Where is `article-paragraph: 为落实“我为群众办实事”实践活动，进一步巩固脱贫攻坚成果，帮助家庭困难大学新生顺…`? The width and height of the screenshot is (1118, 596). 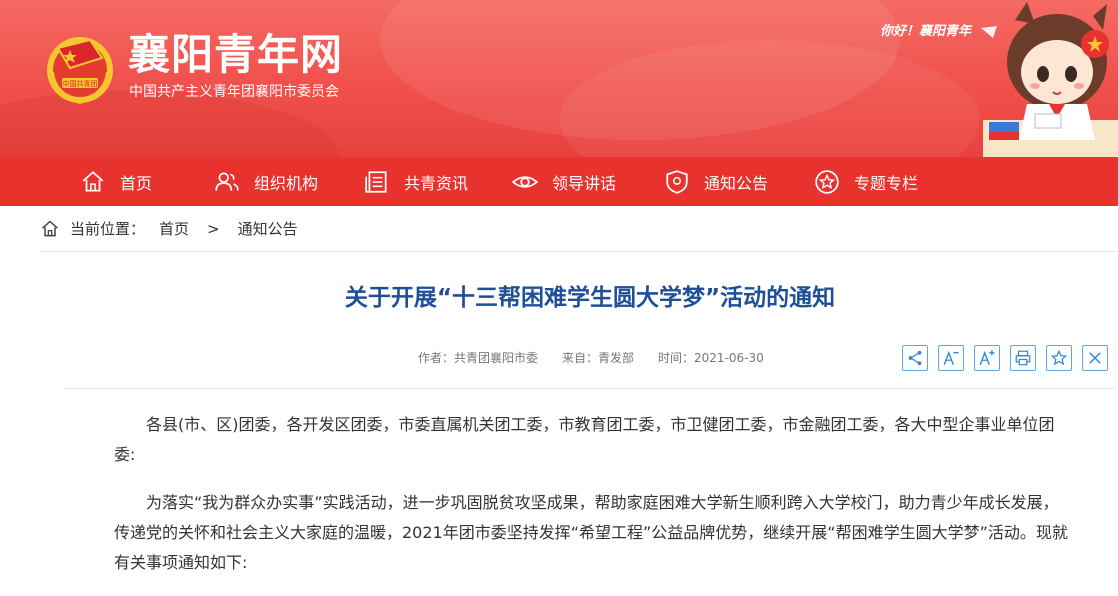 article-paragraph: 为落实“我为群众办实事”实践活动，进一步巩固脱贫攻坚成果，帮助家庭困难大学新生顺… is located at coordinates (591, 532).